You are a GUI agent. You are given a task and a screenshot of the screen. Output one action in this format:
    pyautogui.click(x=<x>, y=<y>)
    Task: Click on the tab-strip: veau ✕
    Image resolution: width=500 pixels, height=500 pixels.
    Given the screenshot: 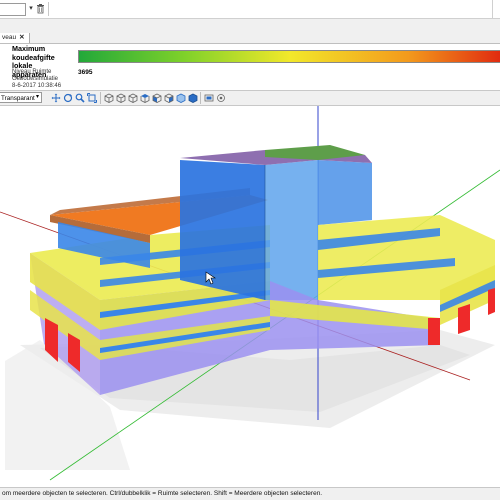 What is the action you would take?
    pyautogui.click(x=250, y=38)
    